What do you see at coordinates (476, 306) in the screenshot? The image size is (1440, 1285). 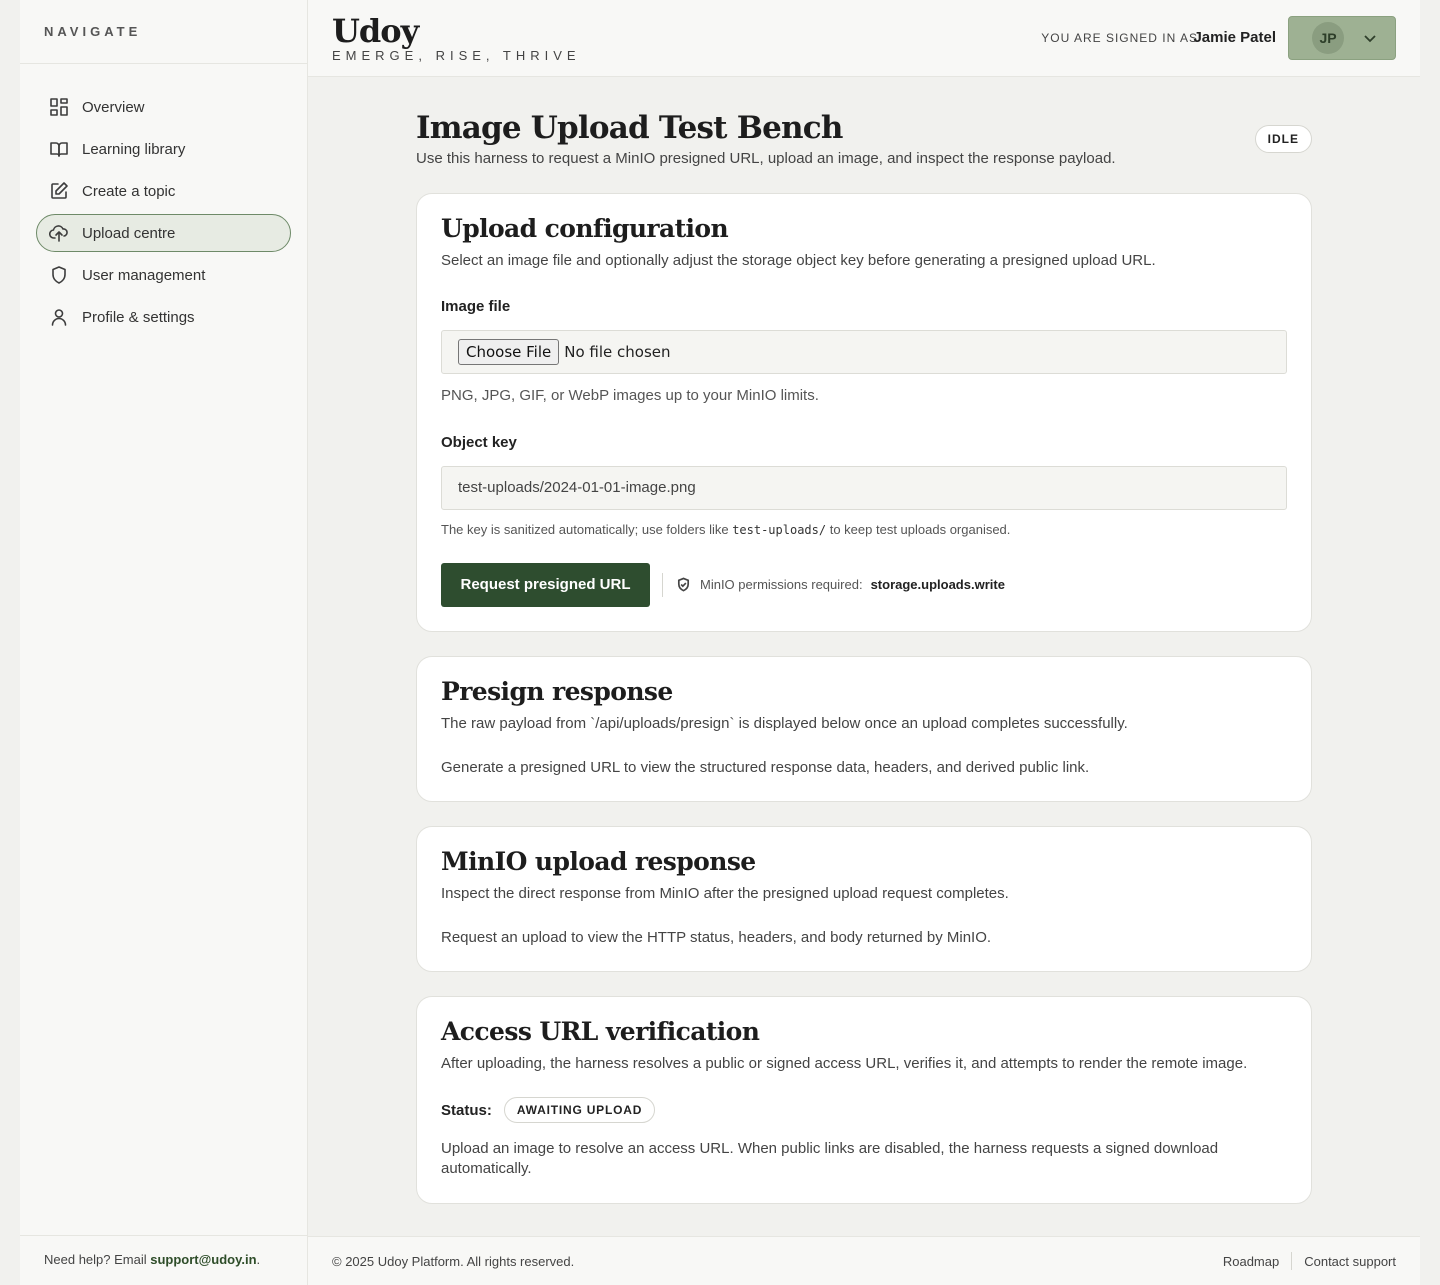 I see `image-file-label: Image file` at bounding box center [476, 306].